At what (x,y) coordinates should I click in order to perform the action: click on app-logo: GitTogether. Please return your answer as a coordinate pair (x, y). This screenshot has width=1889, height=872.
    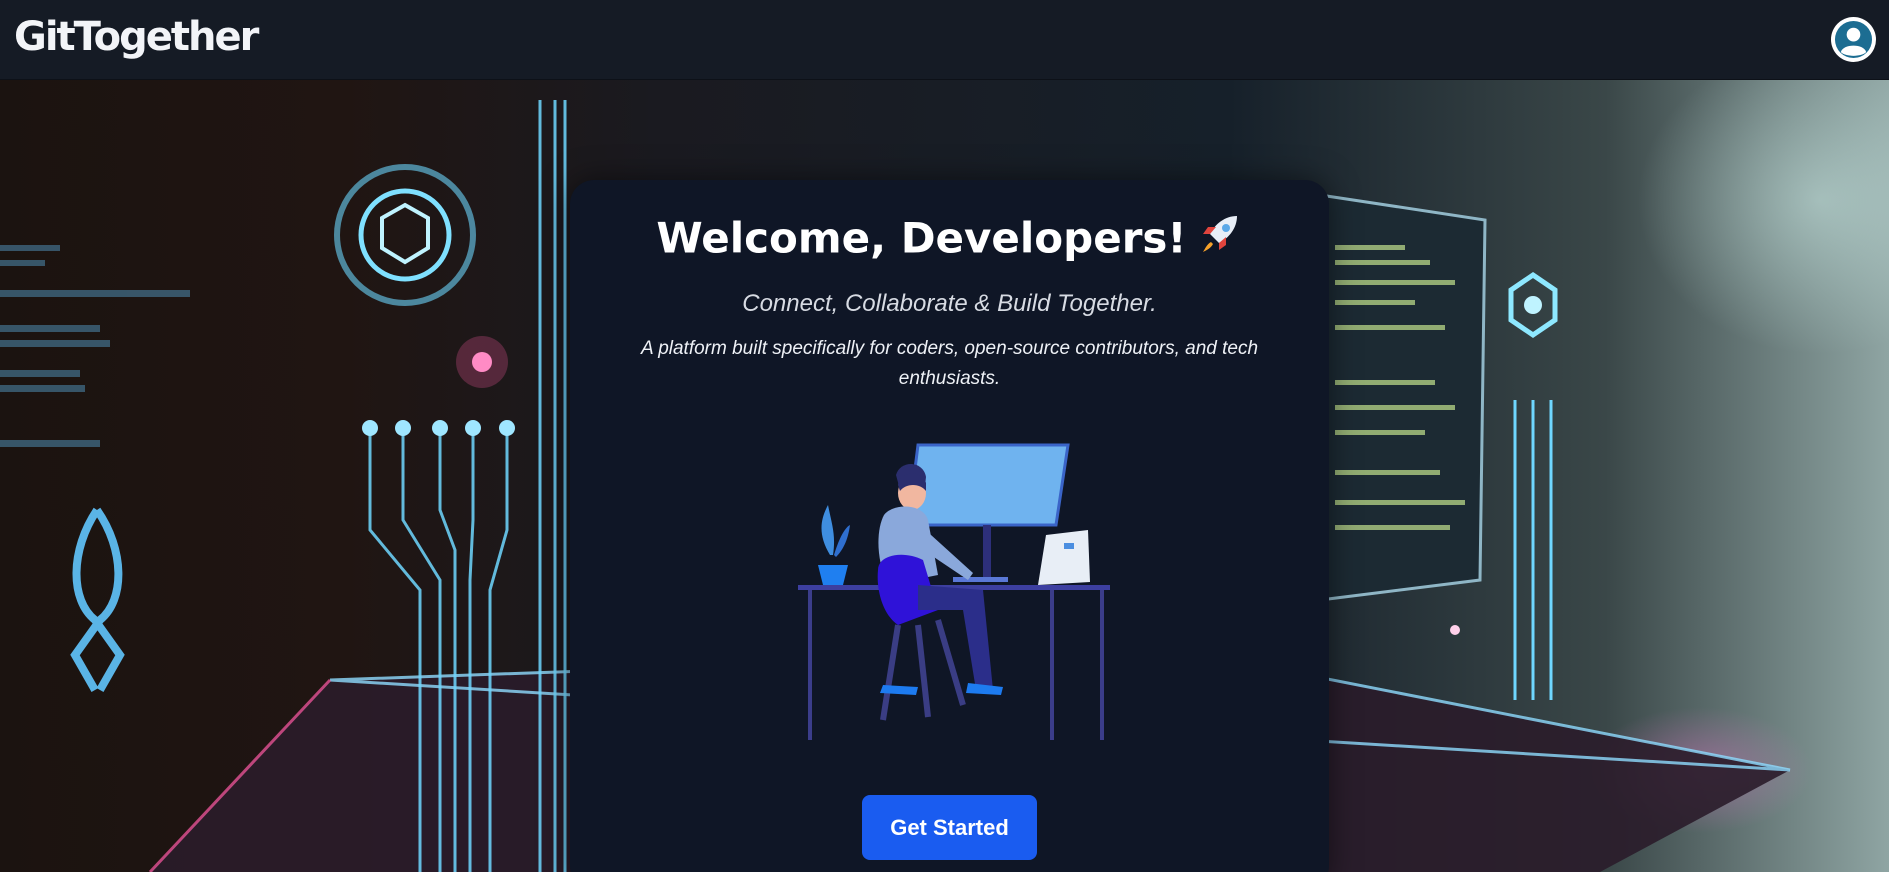
    Looking at the image, I should click on (136, 37).